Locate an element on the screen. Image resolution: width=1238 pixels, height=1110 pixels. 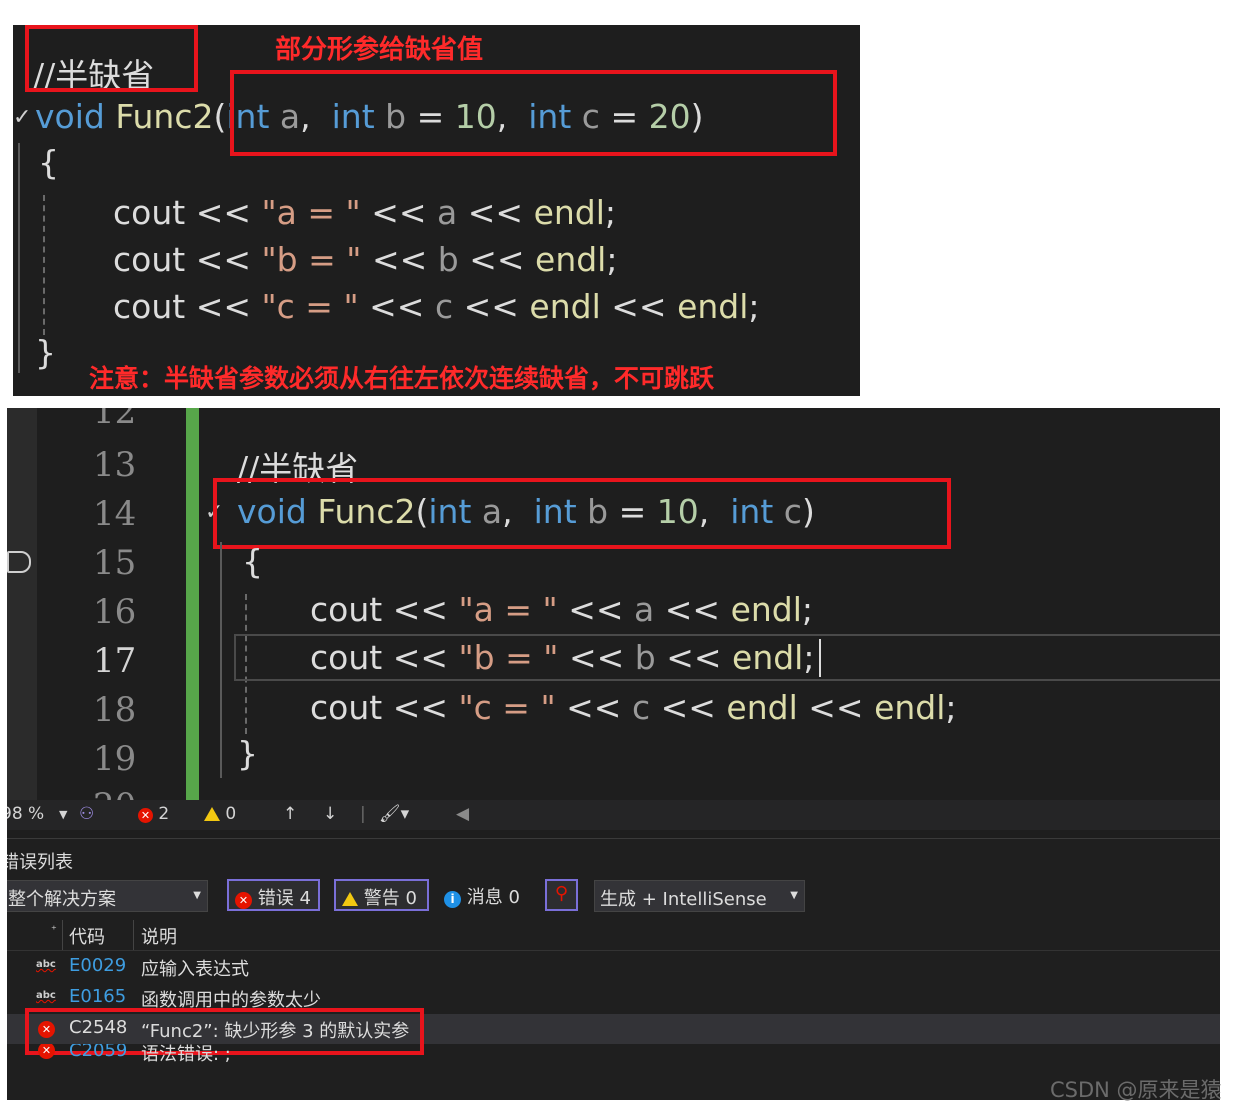
scope-dropdown: 整个解决方案 ▼ is located at coordinates (107, 896).